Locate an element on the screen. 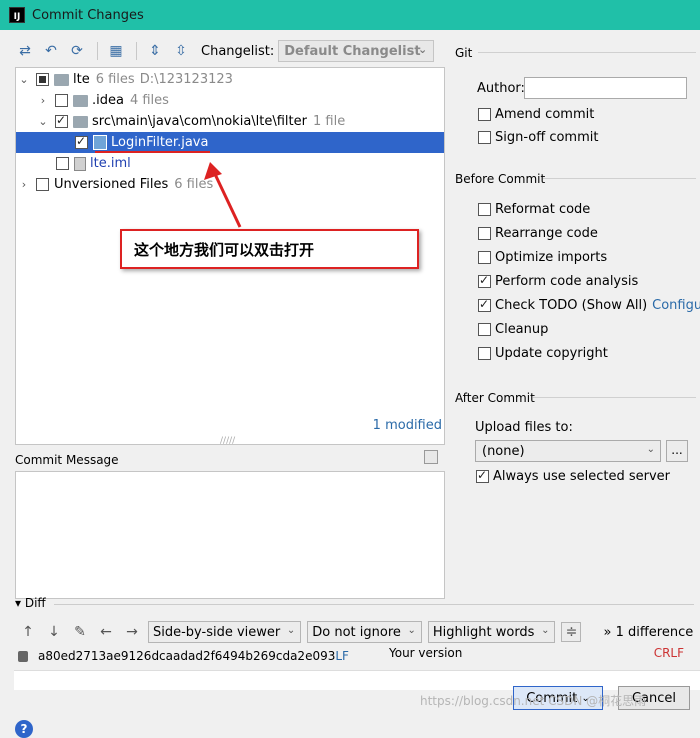 The width and height of the screenshot is (700, 738). root-count: 6 files is located at coordinates (115, 79).